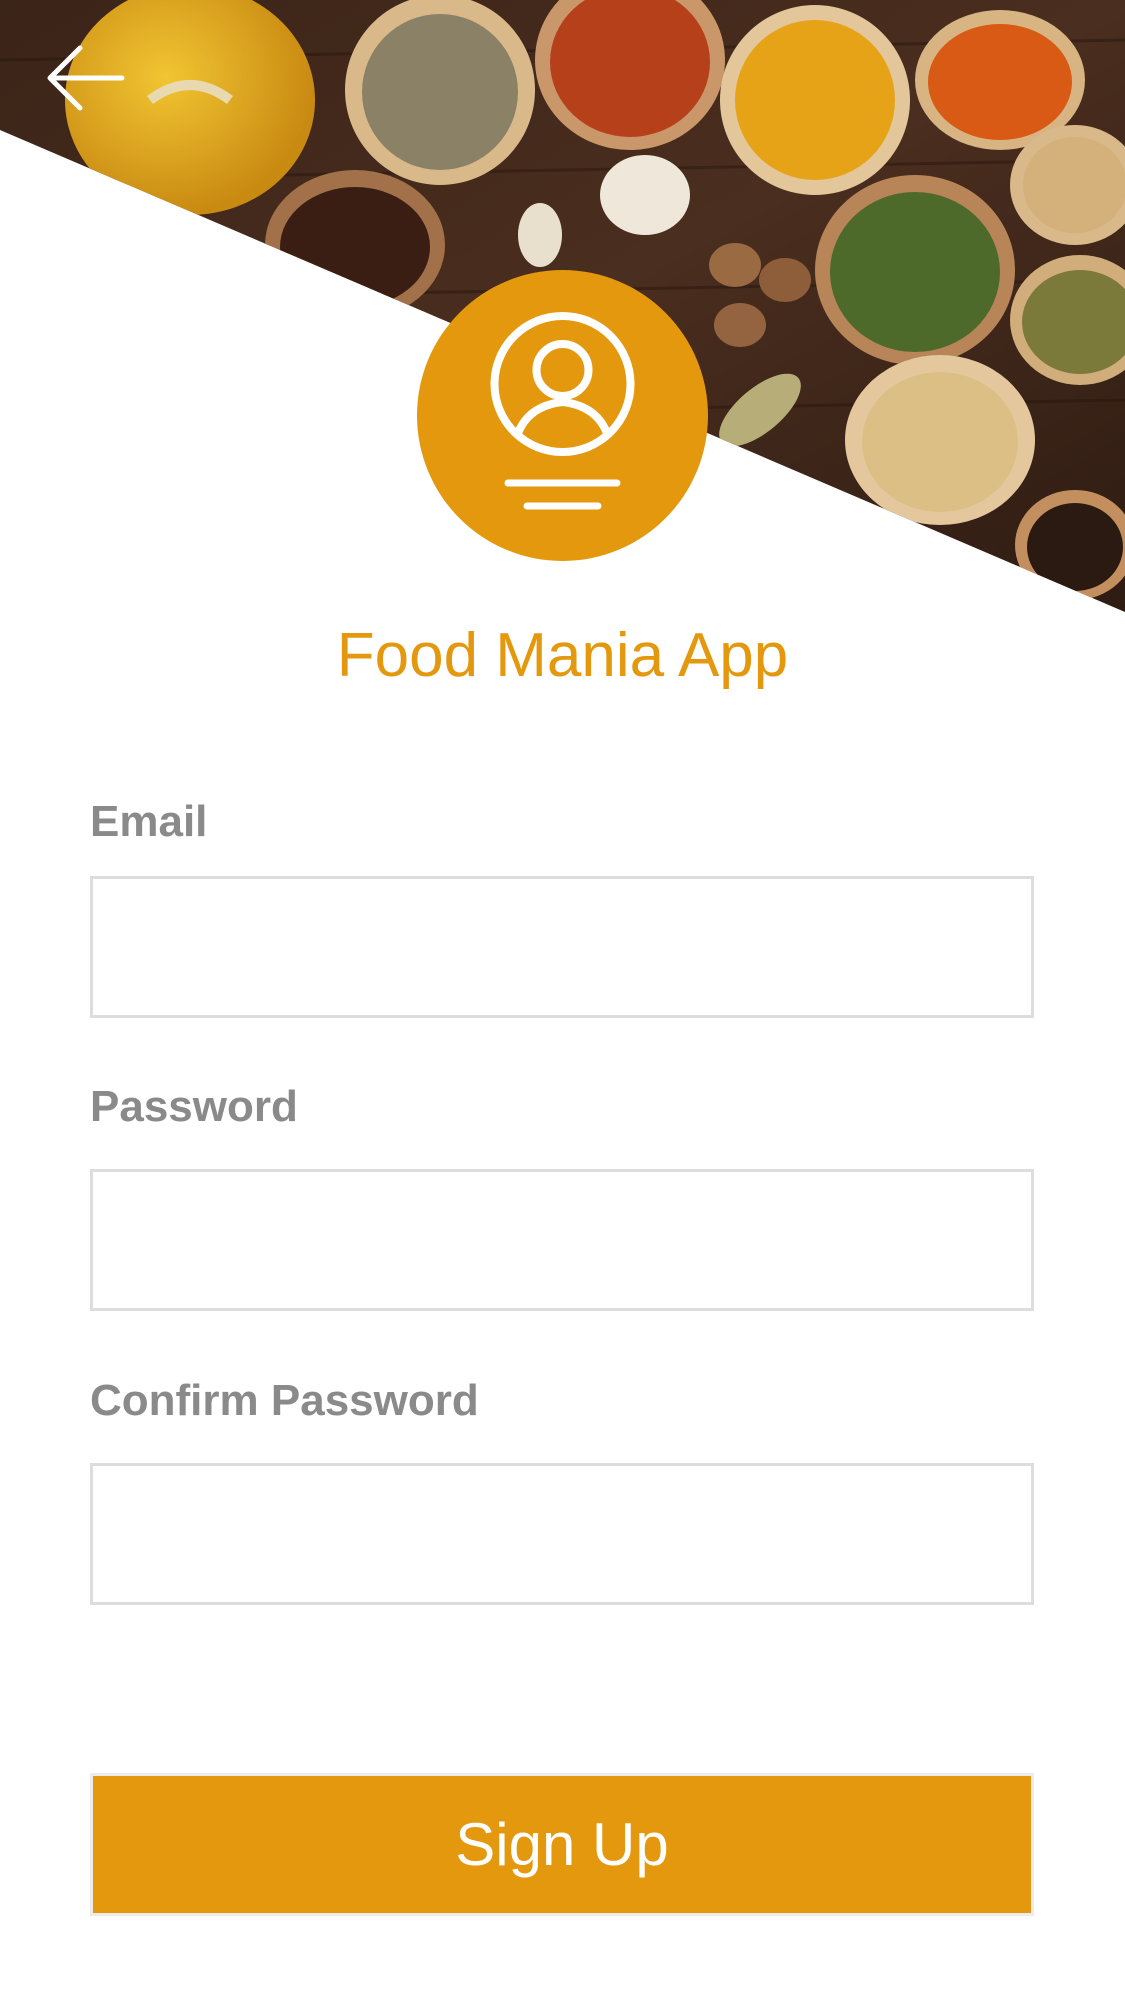  Describe the element at coordinates (284, 1400) in the screenshot. I see `confirm-password-label: Confirm Password` at that location.